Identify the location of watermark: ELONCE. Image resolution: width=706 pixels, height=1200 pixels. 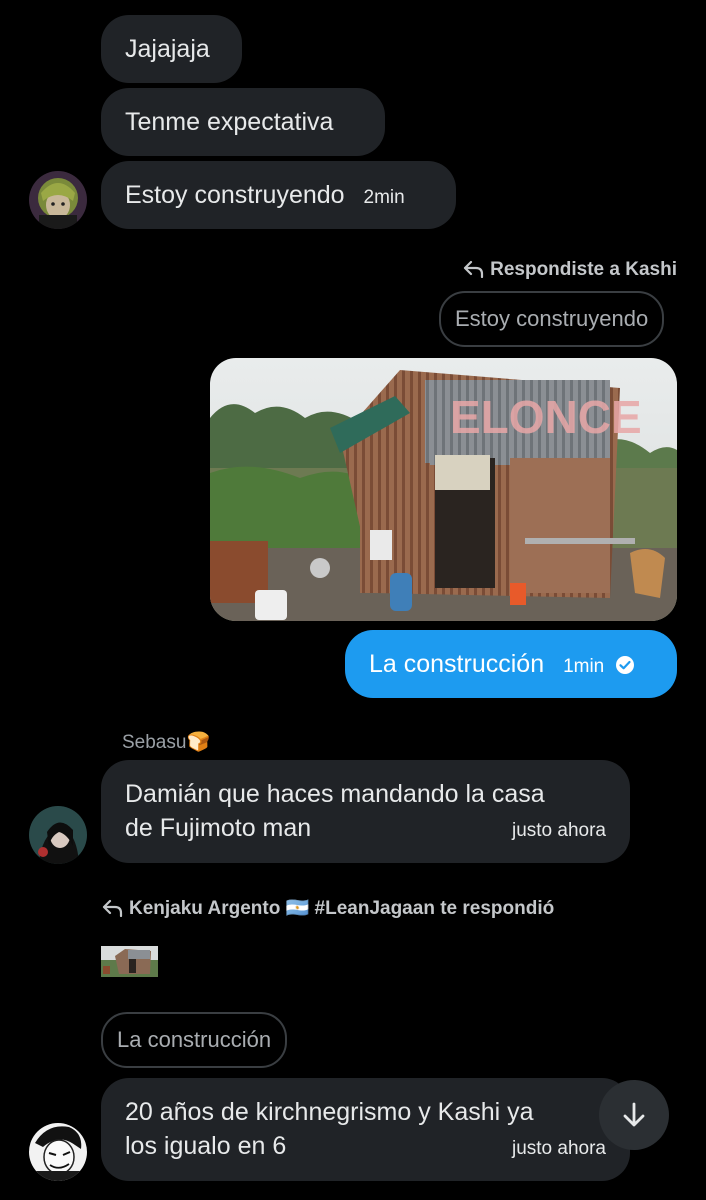
(546, 417).